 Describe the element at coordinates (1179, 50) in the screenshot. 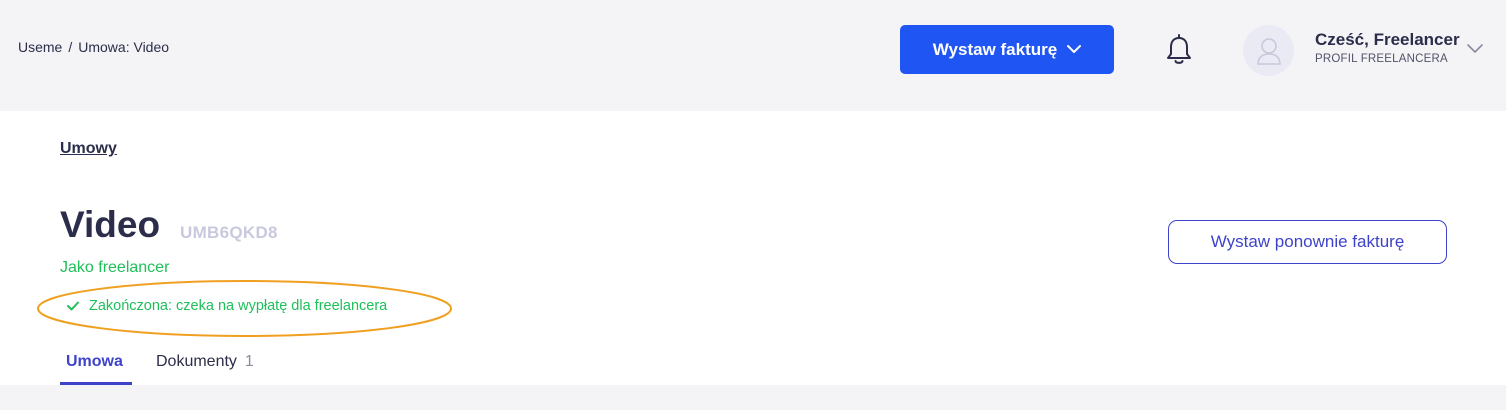

I see `bell-icon` at that location.